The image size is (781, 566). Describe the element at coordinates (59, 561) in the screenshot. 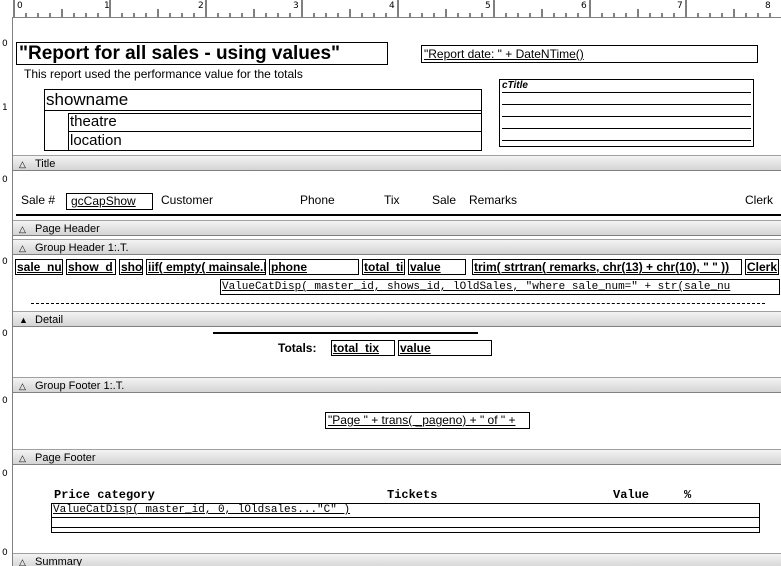

I see `band-label: Summary` at that location.